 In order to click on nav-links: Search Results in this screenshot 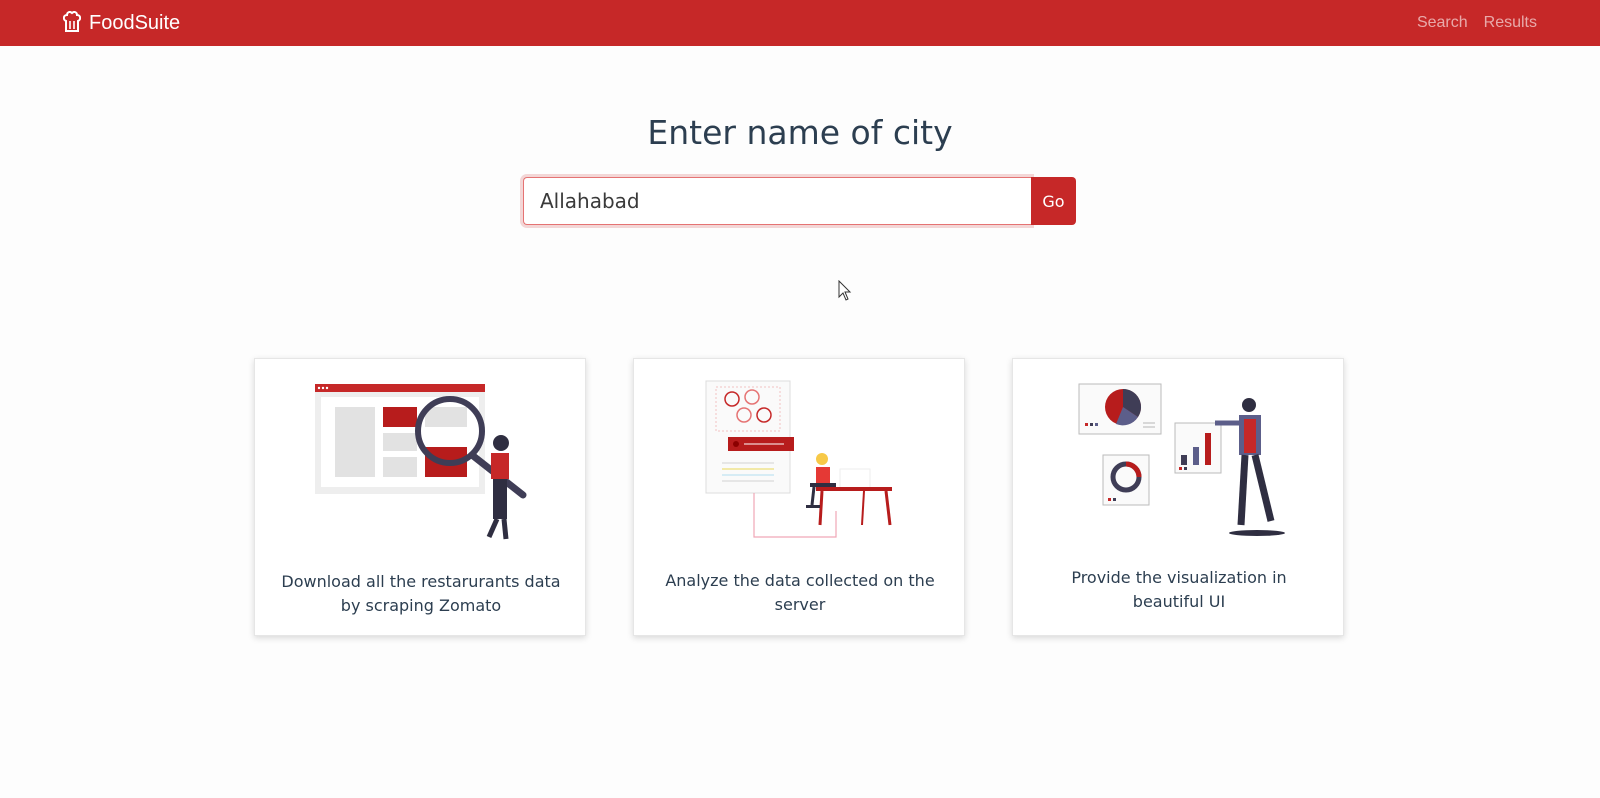, I will do `click(1477, 23)`.